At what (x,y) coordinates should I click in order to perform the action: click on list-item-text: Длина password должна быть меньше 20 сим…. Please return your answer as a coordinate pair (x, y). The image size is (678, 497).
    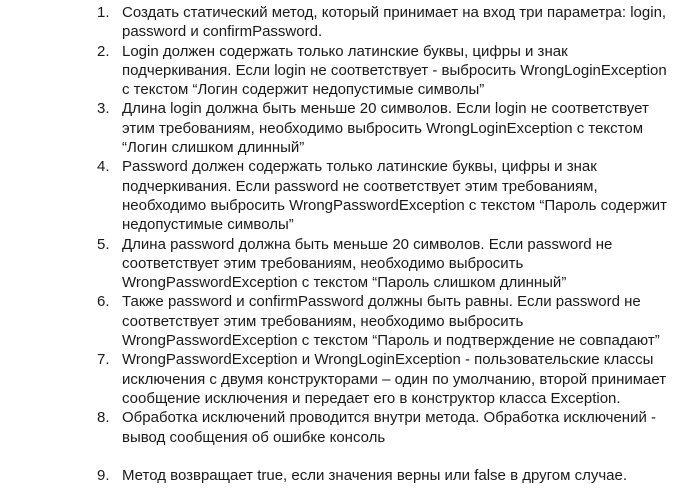
    Looking at the image, I should click on (367, 263).